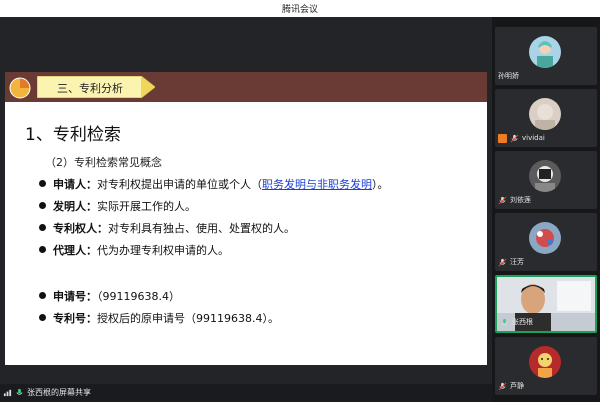 The image size is (600, 402). I want to click on bottom-status-bar: 张西根的屏幕共享, so click(246, 393).